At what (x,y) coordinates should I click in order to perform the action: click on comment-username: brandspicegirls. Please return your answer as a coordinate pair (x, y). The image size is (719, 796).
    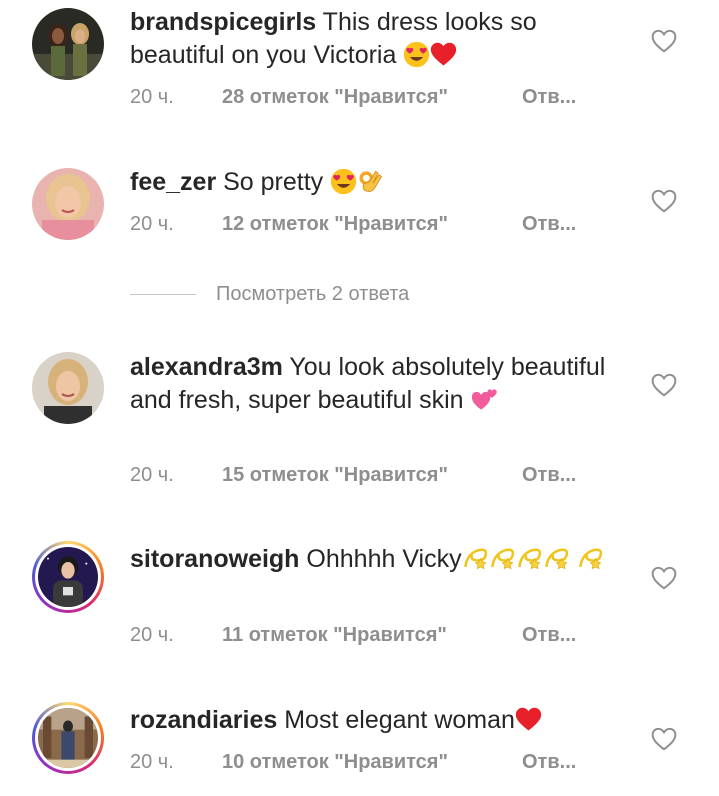
    Looking at the image, I should click on (223, 22).